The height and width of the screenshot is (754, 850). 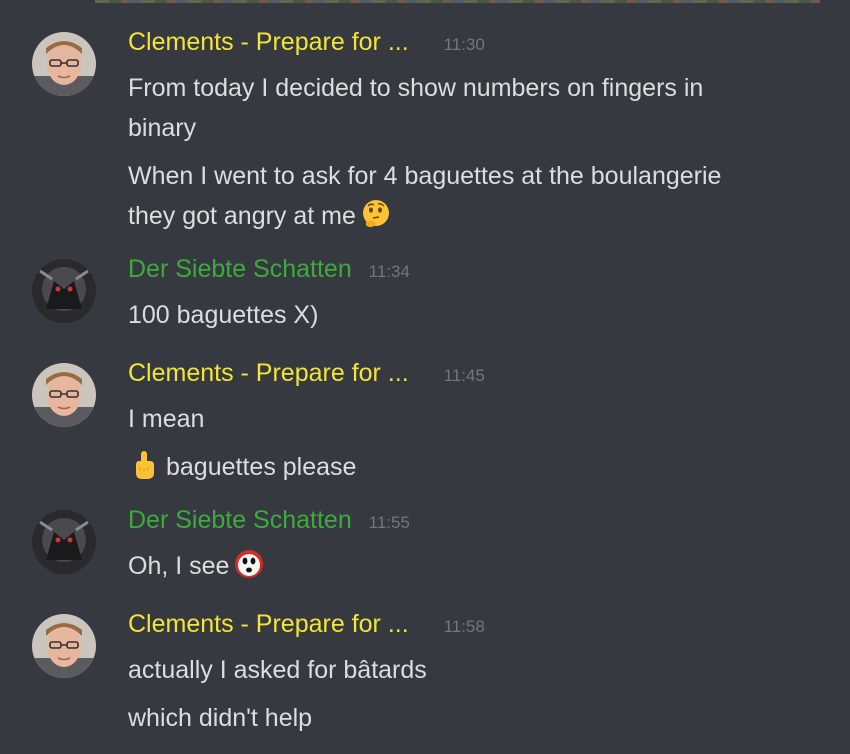 I want to click on message-text: which didn't help, so click(x=478, y=718).